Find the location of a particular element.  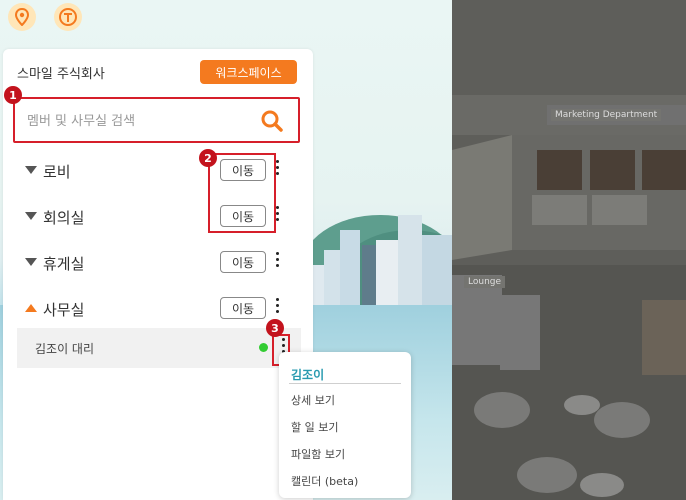

room-name: 로비 is located at coordinates (57, 172).